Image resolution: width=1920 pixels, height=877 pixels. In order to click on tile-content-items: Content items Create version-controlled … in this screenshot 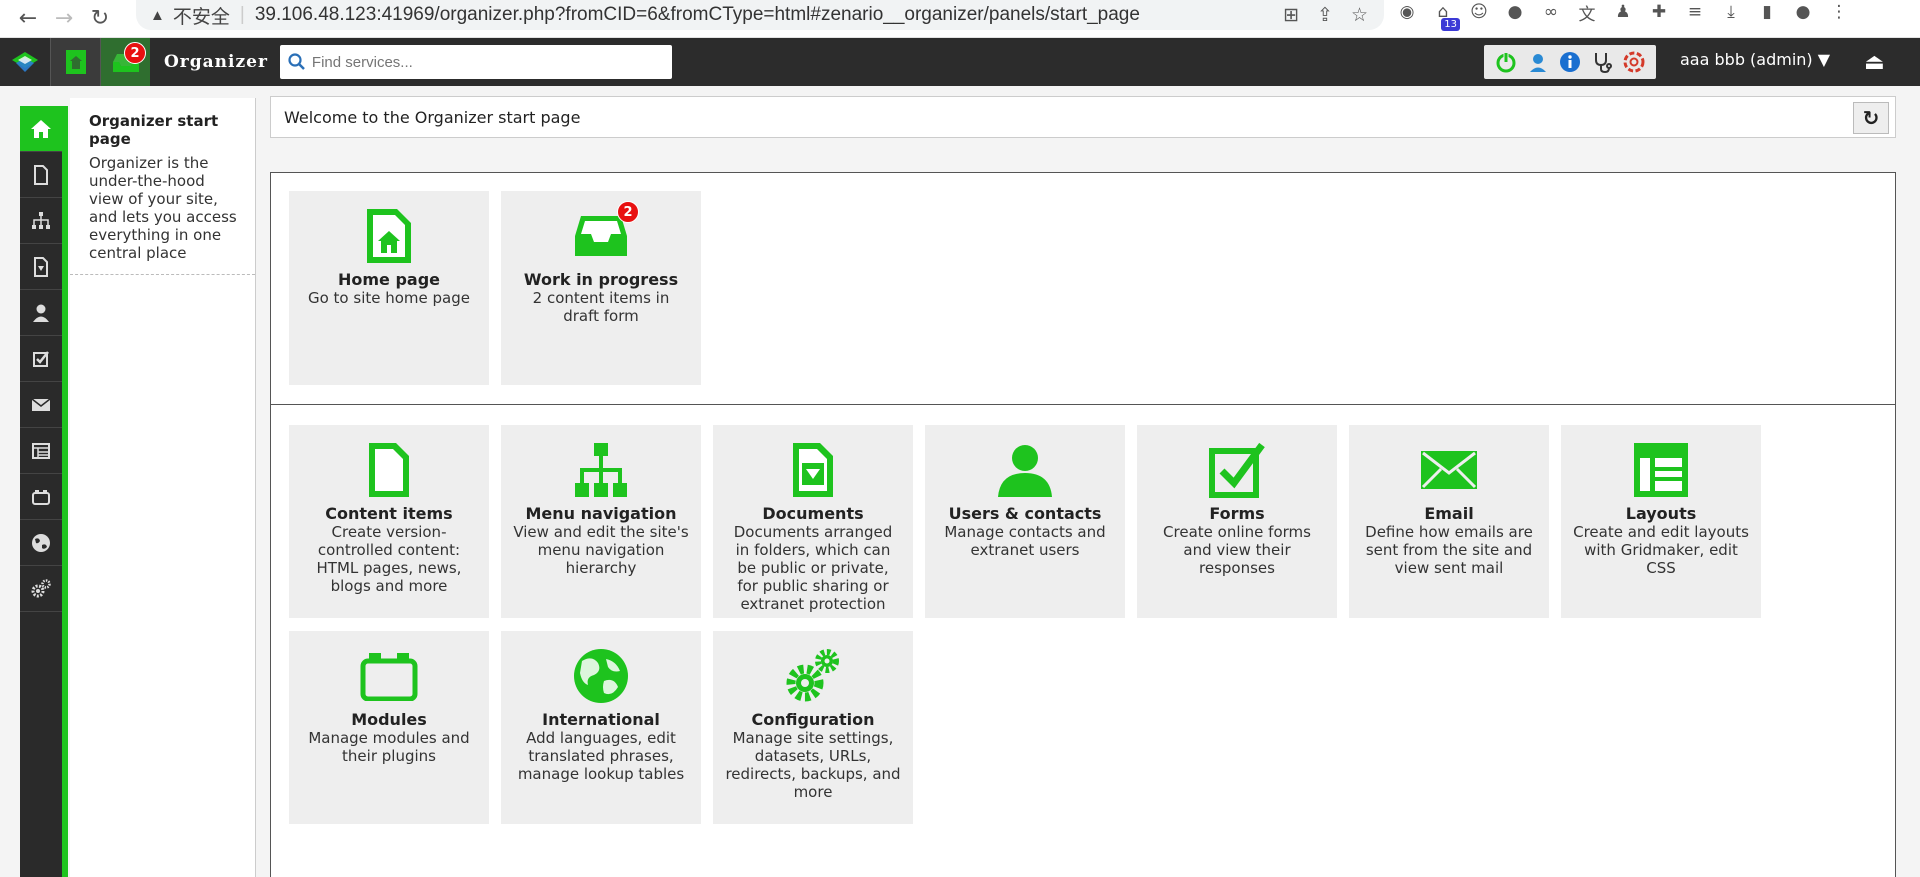, I will do `click(389, 521)`.